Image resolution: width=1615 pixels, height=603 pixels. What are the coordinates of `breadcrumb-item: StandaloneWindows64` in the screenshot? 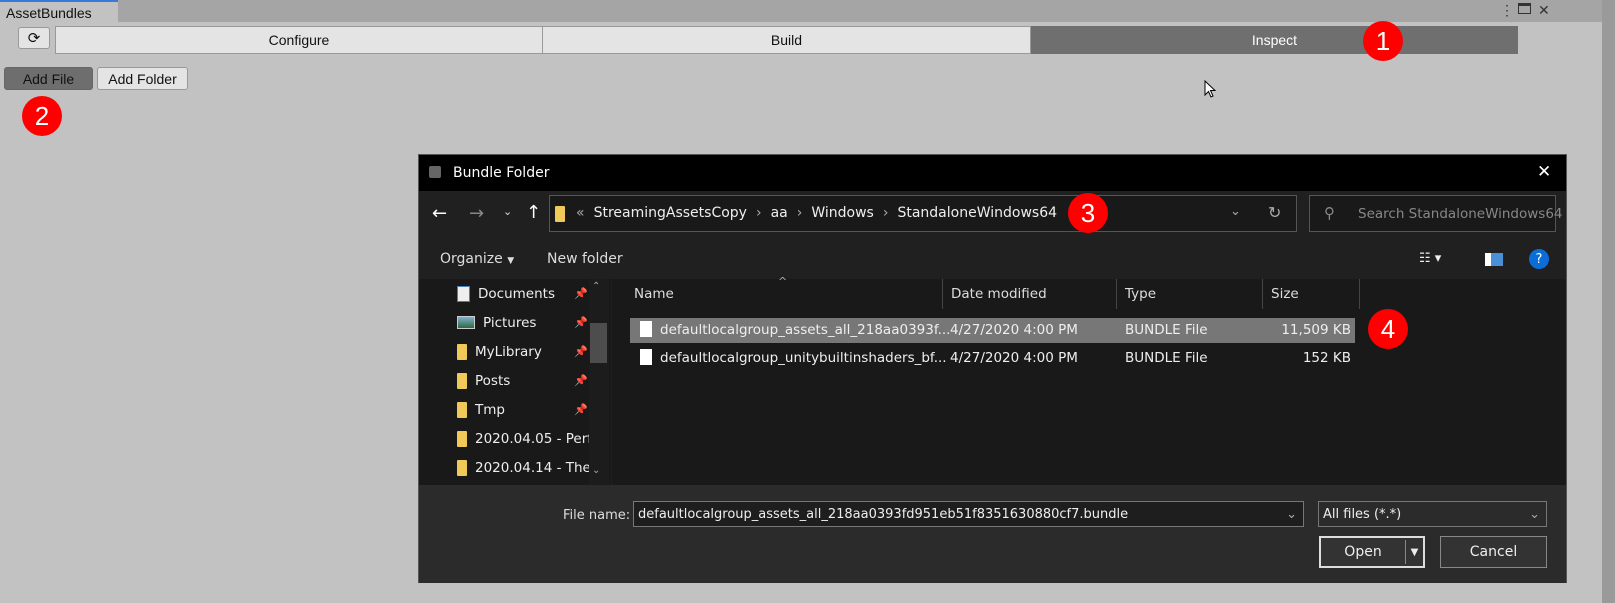 It's located at (977, 213).